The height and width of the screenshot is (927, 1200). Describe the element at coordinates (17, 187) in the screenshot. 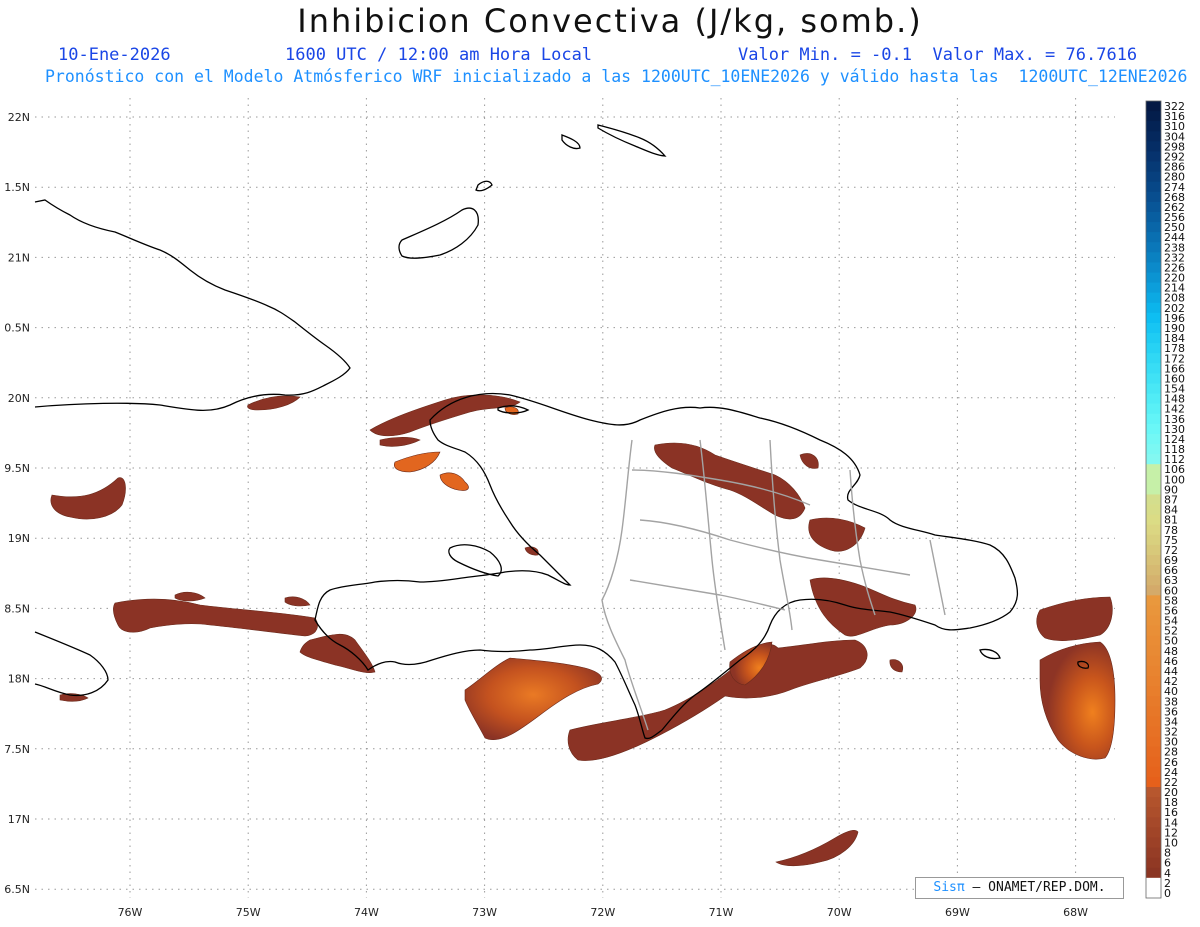

I see `lat-label: 1.5N` at that location.